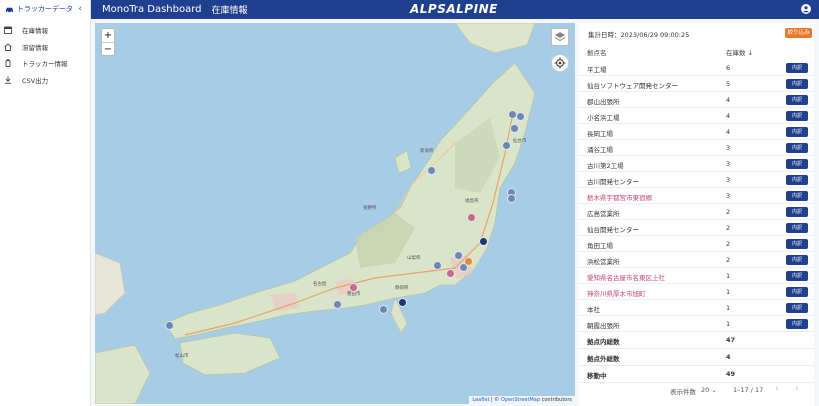 This screenshot has width=819, height=406. What do you see at coordinates (777, 389) in the screenshot?
I see `prev-page-button: ‹` at bounding box center [777, 389].